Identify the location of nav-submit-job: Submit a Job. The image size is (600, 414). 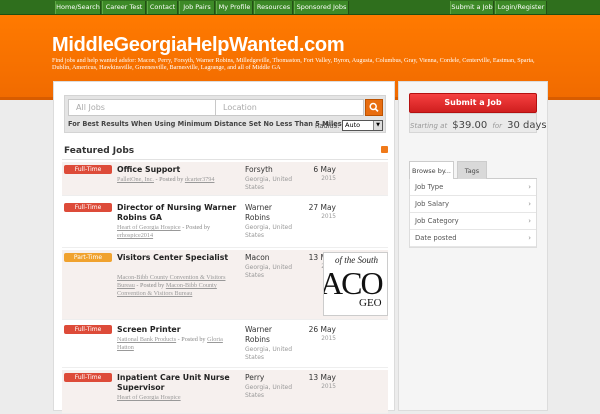
(472, 7).